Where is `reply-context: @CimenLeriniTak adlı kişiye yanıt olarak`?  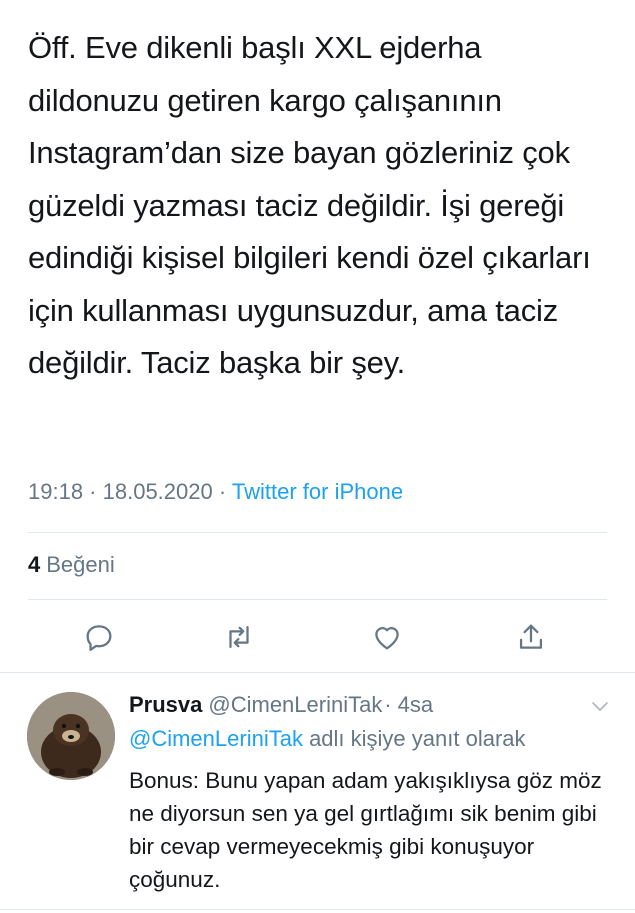
reply-context: @CimenLeriniTak adlı kişiye yanıt olarak is located at coordinates (327, 739).